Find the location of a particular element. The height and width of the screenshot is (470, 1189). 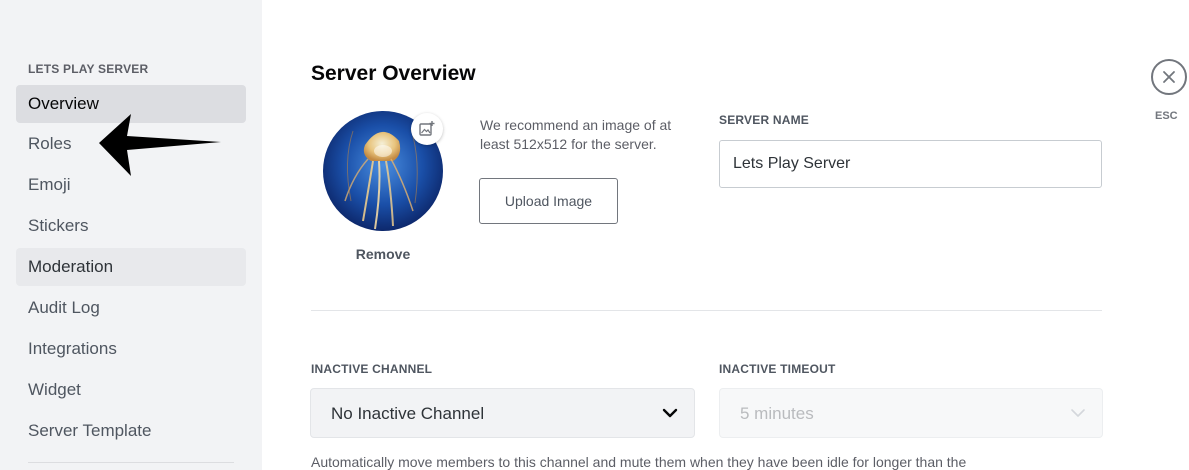

sidebar-item-widget: Widget is located at coordinates (131, 390).